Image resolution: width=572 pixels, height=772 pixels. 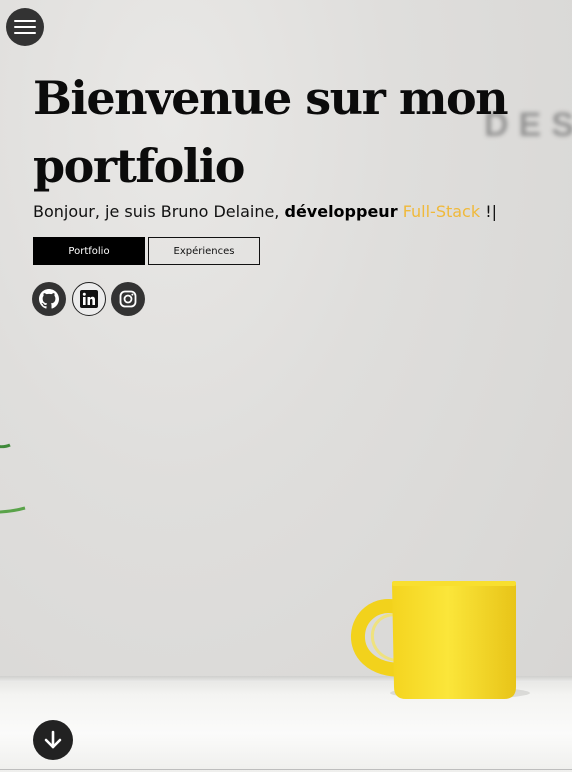 What do you see at coordinates (441, 211) in the screenshot?
I see `stack-text: Full-Stack` at bounding box center [441, 211].